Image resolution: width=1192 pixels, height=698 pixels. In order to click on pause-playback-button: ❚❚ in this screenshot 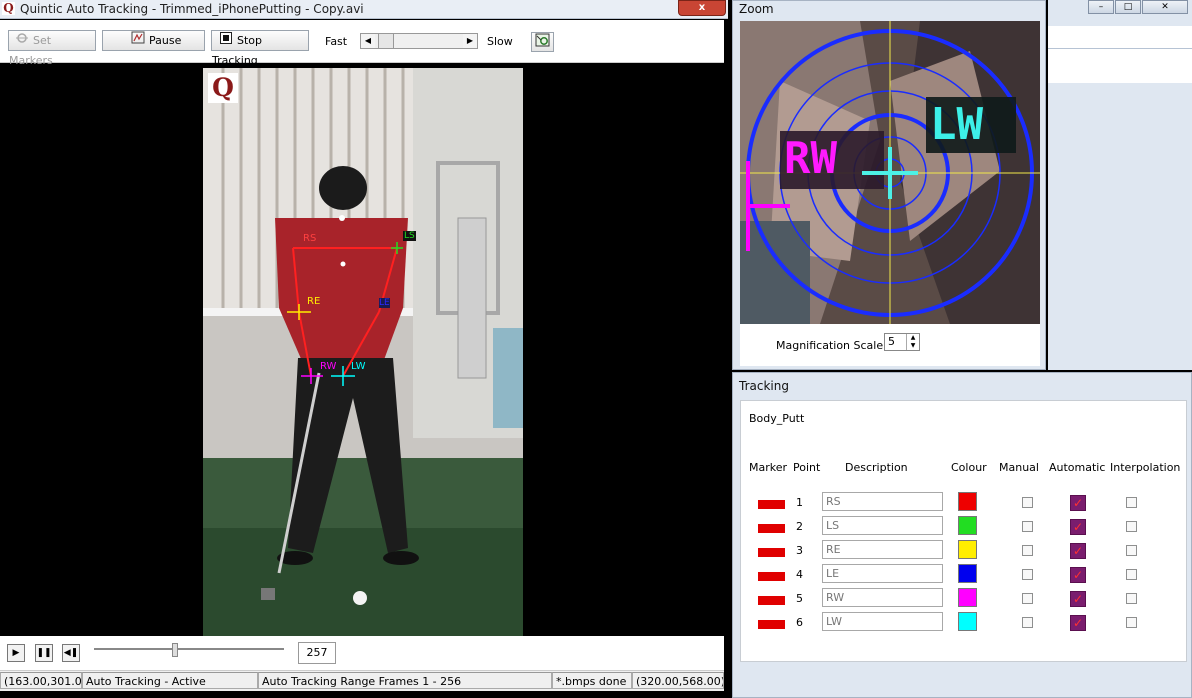, I will do `click(44, 653)`.